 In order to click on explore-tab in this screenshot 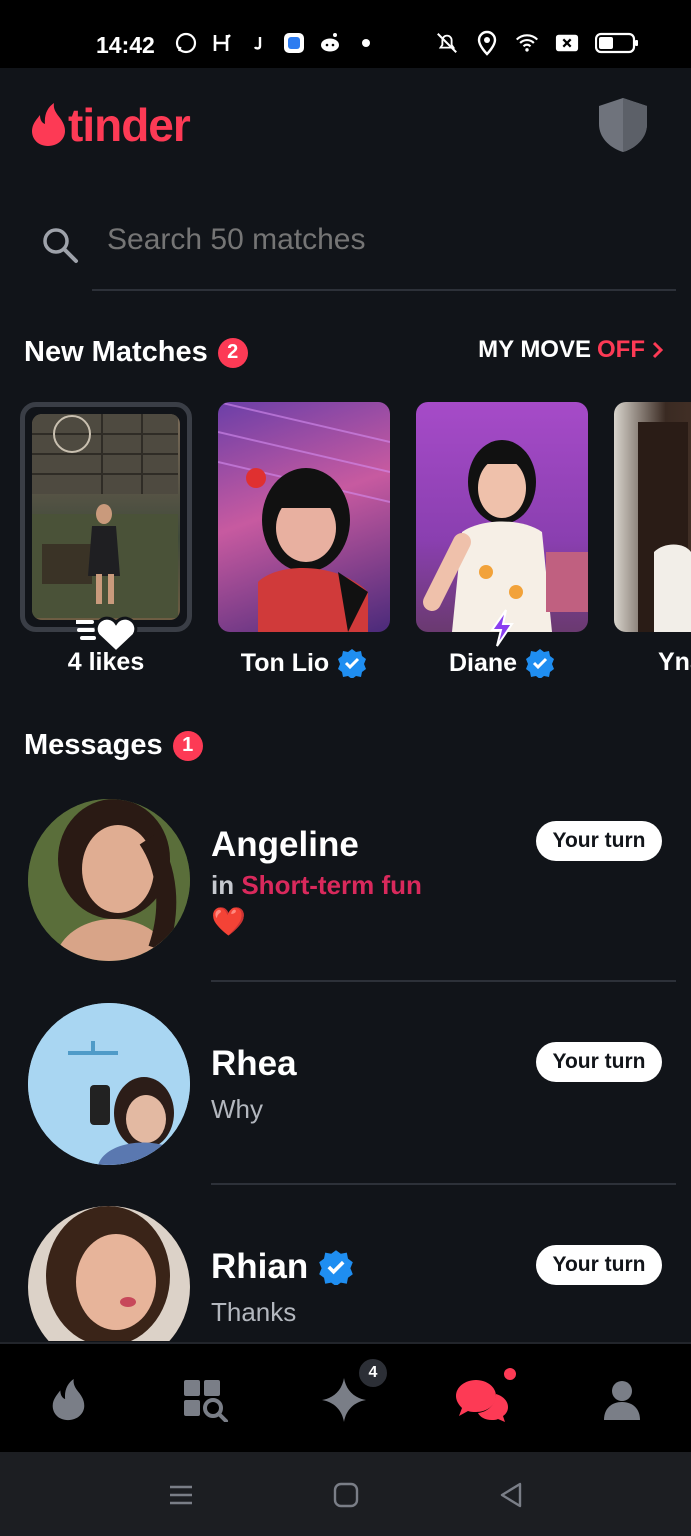, I will do `click(206, 1400)`.